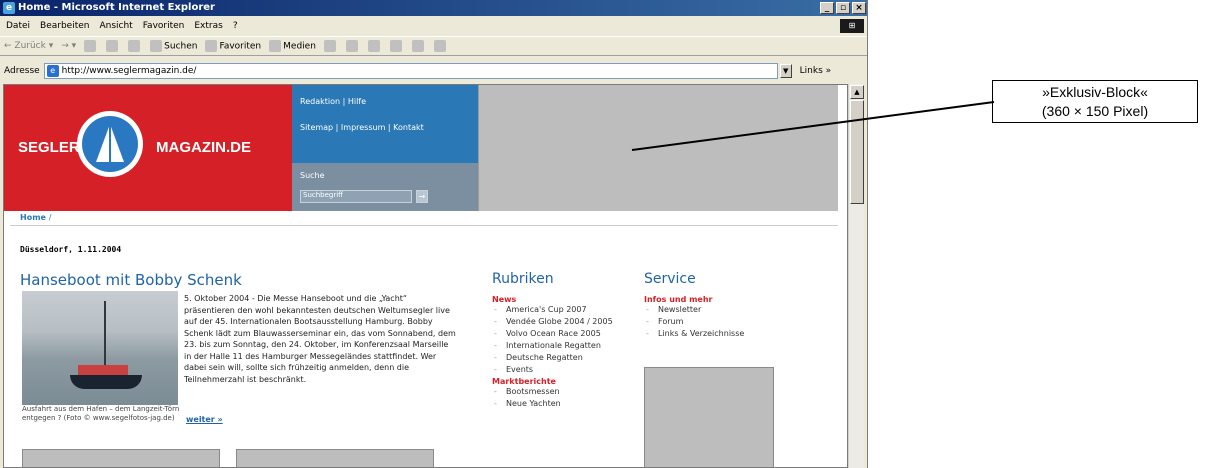  Describe the element at coordinates (235, 26) in the screenshot. I see `menu-help: ?` at that location.